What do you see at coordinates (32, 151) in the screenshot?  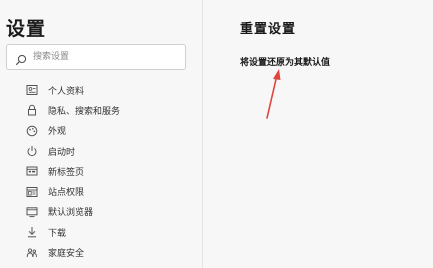 I see `power-icon` at bounding box center [32, 151].